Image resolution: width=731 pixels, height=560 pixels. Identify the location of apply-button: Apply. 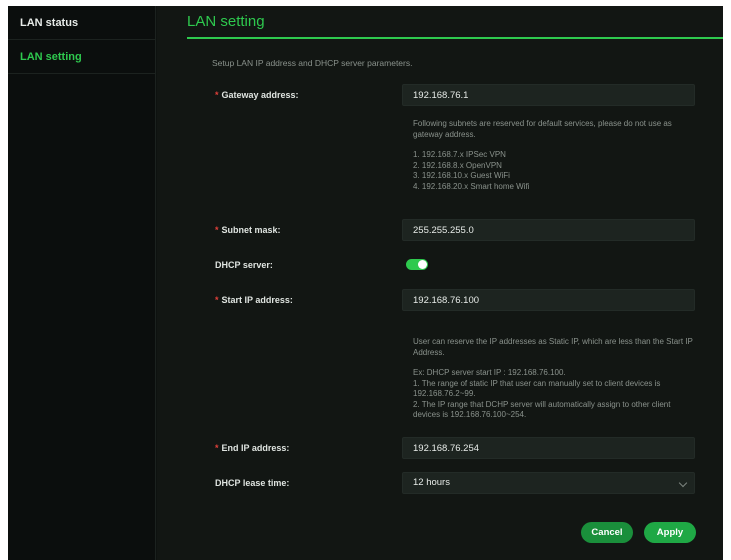
(670, 532).